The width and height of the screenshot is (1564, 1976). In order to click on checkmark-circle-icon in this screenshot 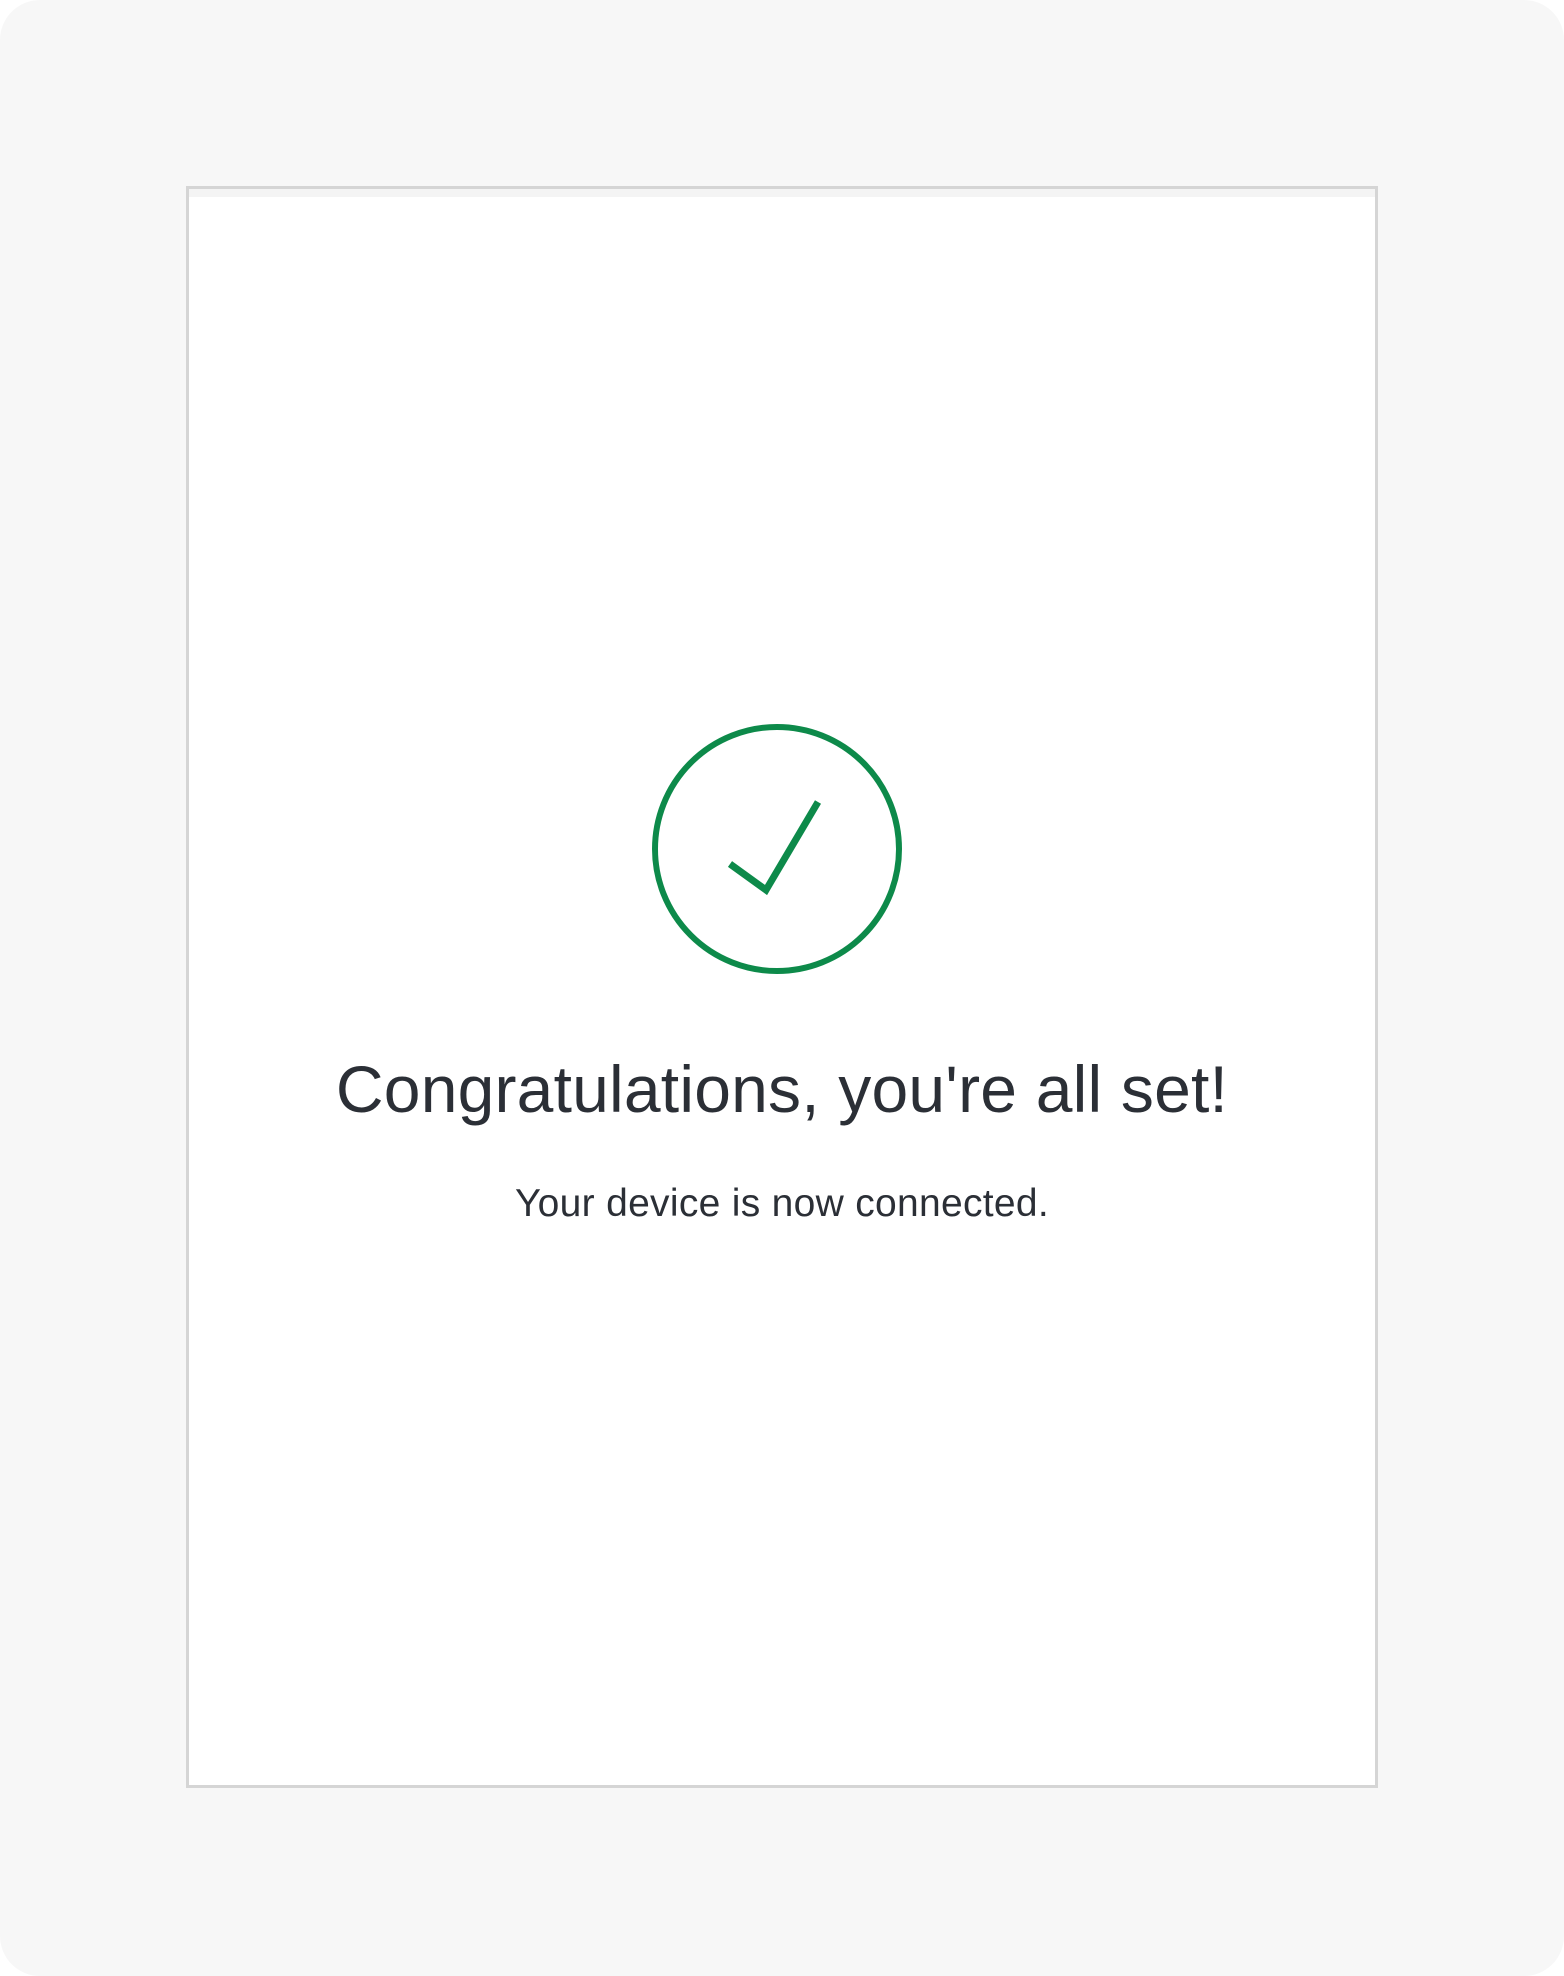, I will do `click(777, 849)`.